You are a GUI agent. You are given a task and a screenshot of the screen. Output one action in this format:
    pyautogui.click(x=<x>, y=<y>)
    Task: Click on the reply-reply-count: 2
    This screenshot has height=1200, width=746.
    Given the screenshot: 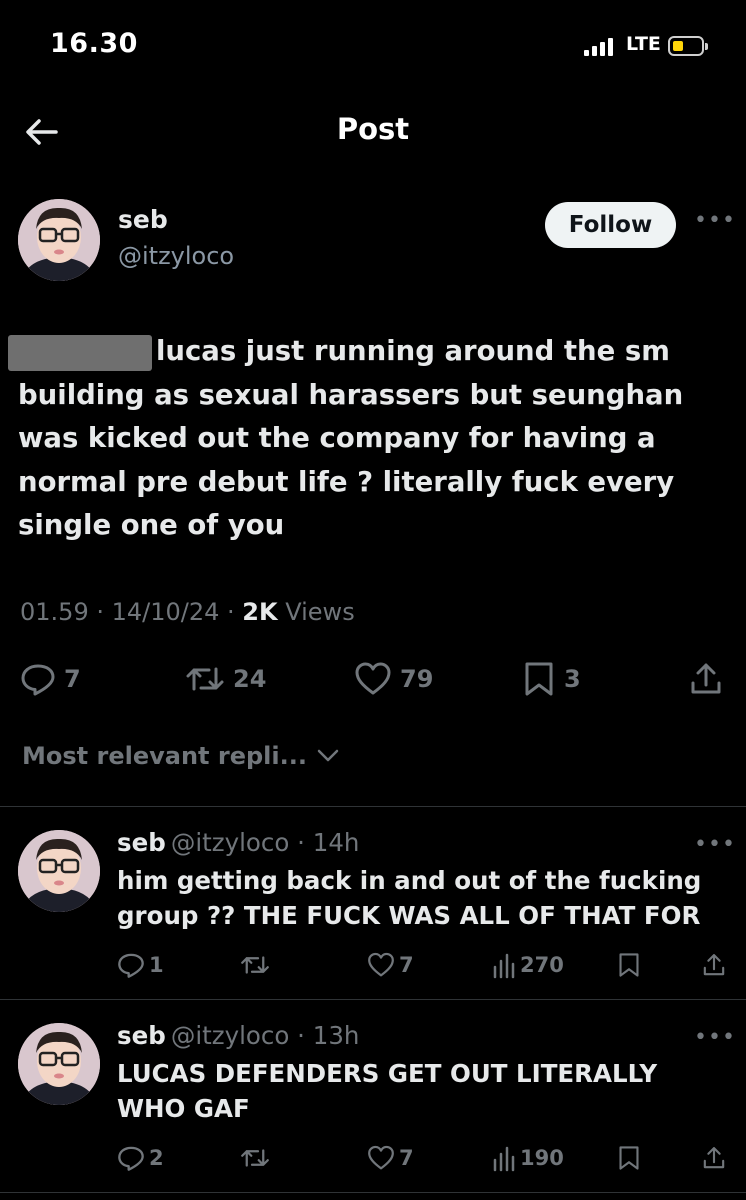 What is the action you would take?
    pyautogui.click(x=156, y=1158)
    